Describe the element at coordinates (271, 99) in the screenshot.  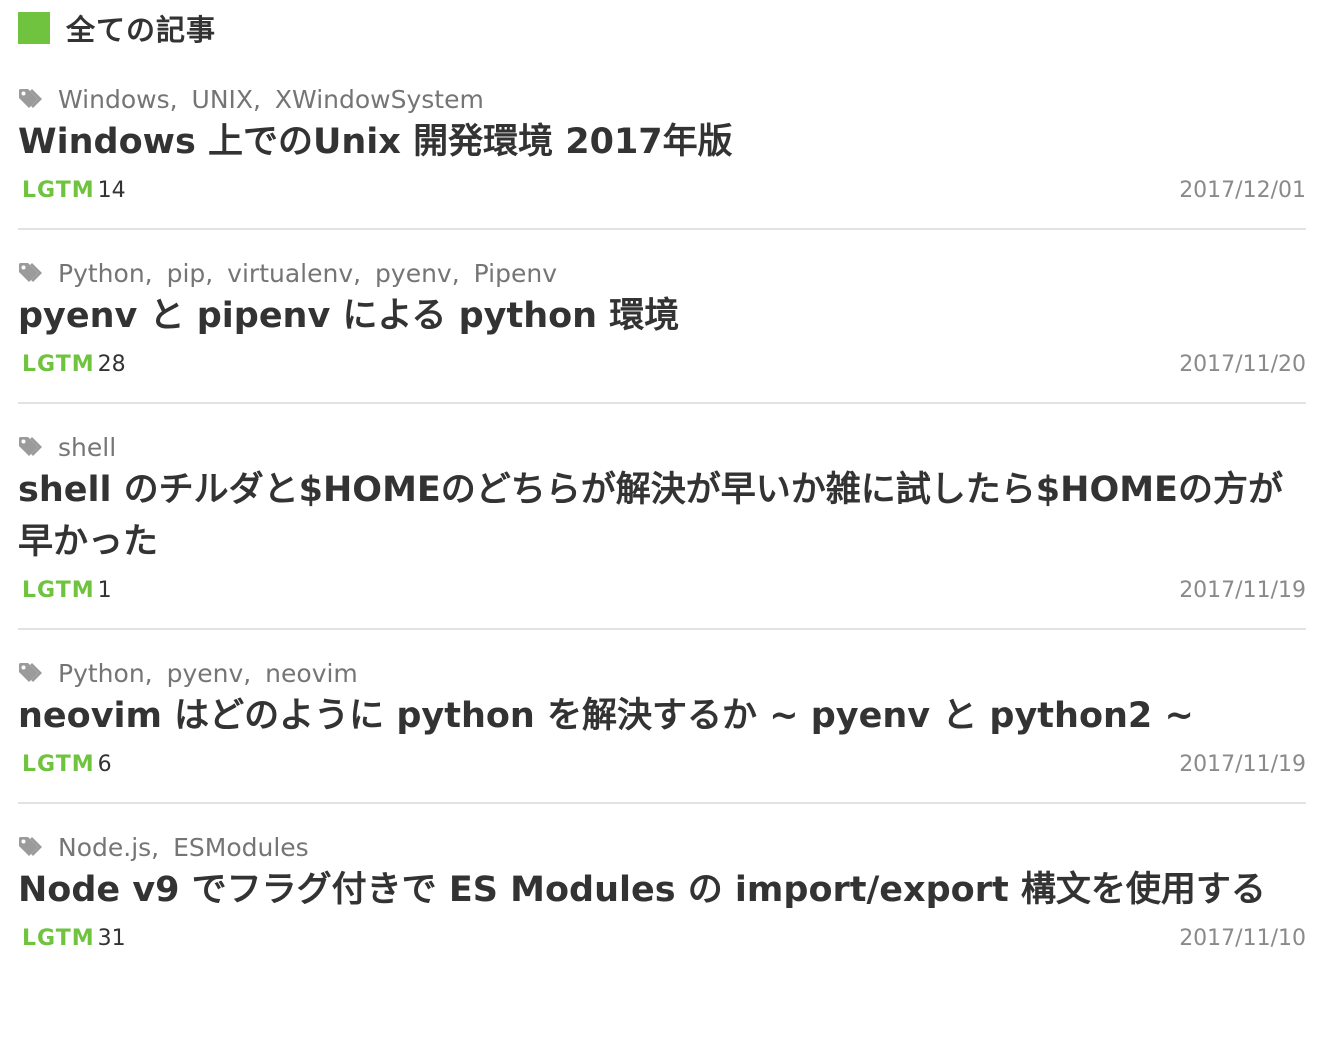
I see `tag-list: Windows, UNIX, XWindowSystem` at that location.